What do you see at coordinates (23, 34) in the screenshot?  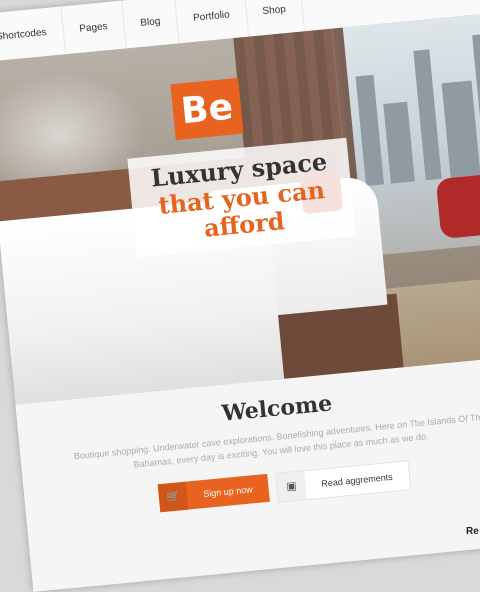 I see `nav-label: Shortcodes` at bounding box center [23, 34].